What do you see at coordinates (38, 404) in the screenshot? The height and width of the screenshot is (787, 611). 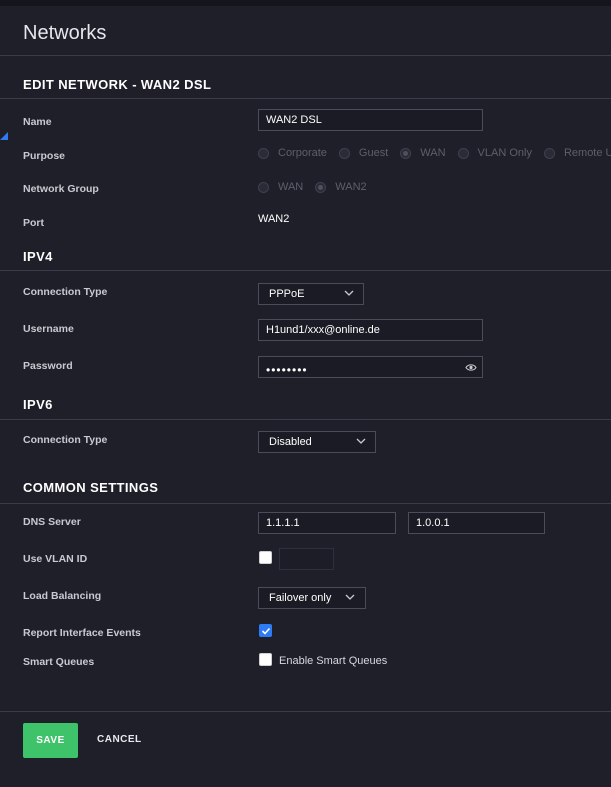 I see `section-title-ipv6: IPV6` at bounding box center [38, 404].